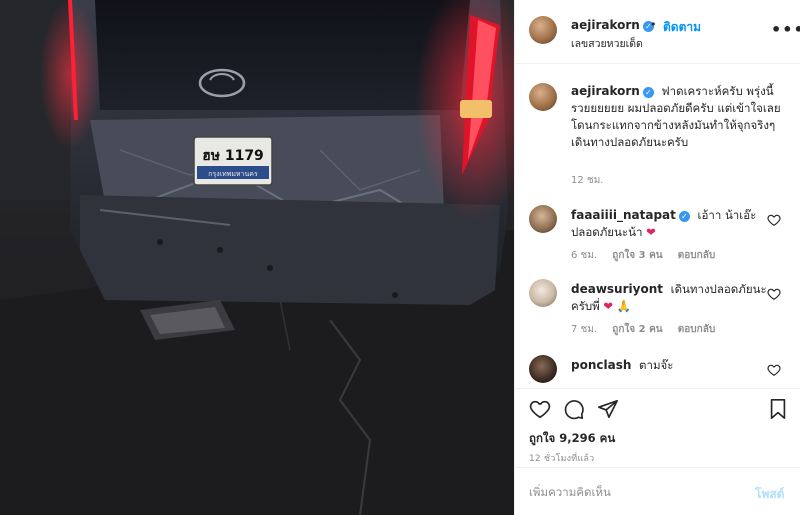 This screenshot has height=515, width=800. I want to click on comment-username: ponclash, so click(601, 365).